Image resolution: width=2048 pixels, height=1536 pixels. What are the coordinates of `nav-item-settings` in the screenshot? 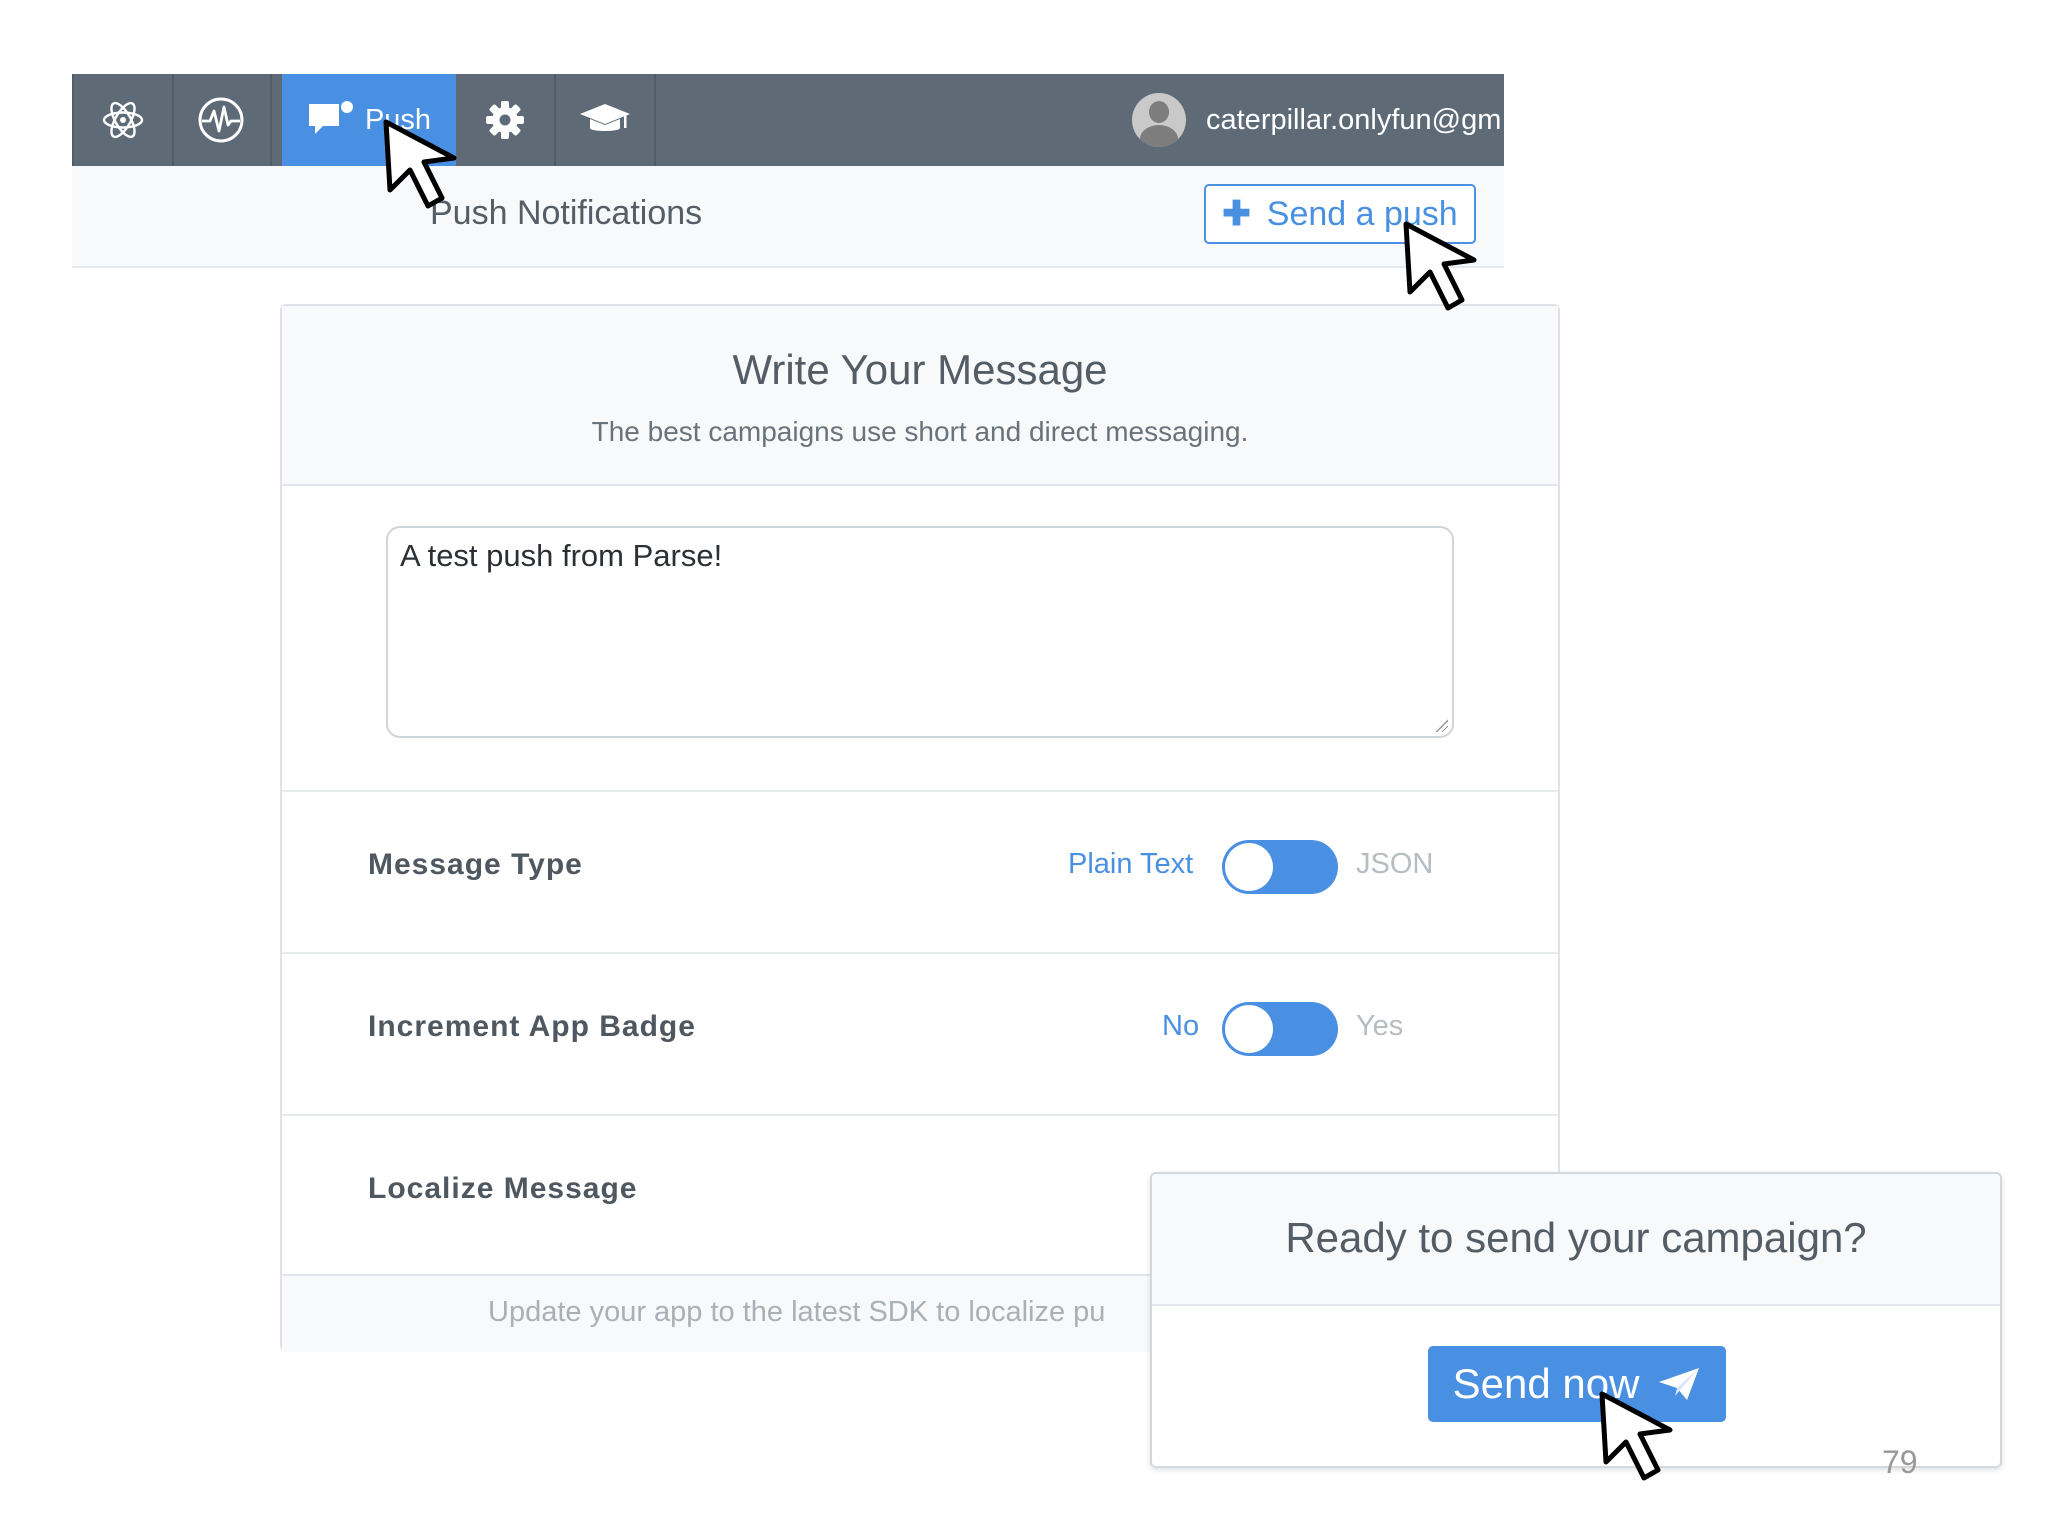 It's located at (506, 120).